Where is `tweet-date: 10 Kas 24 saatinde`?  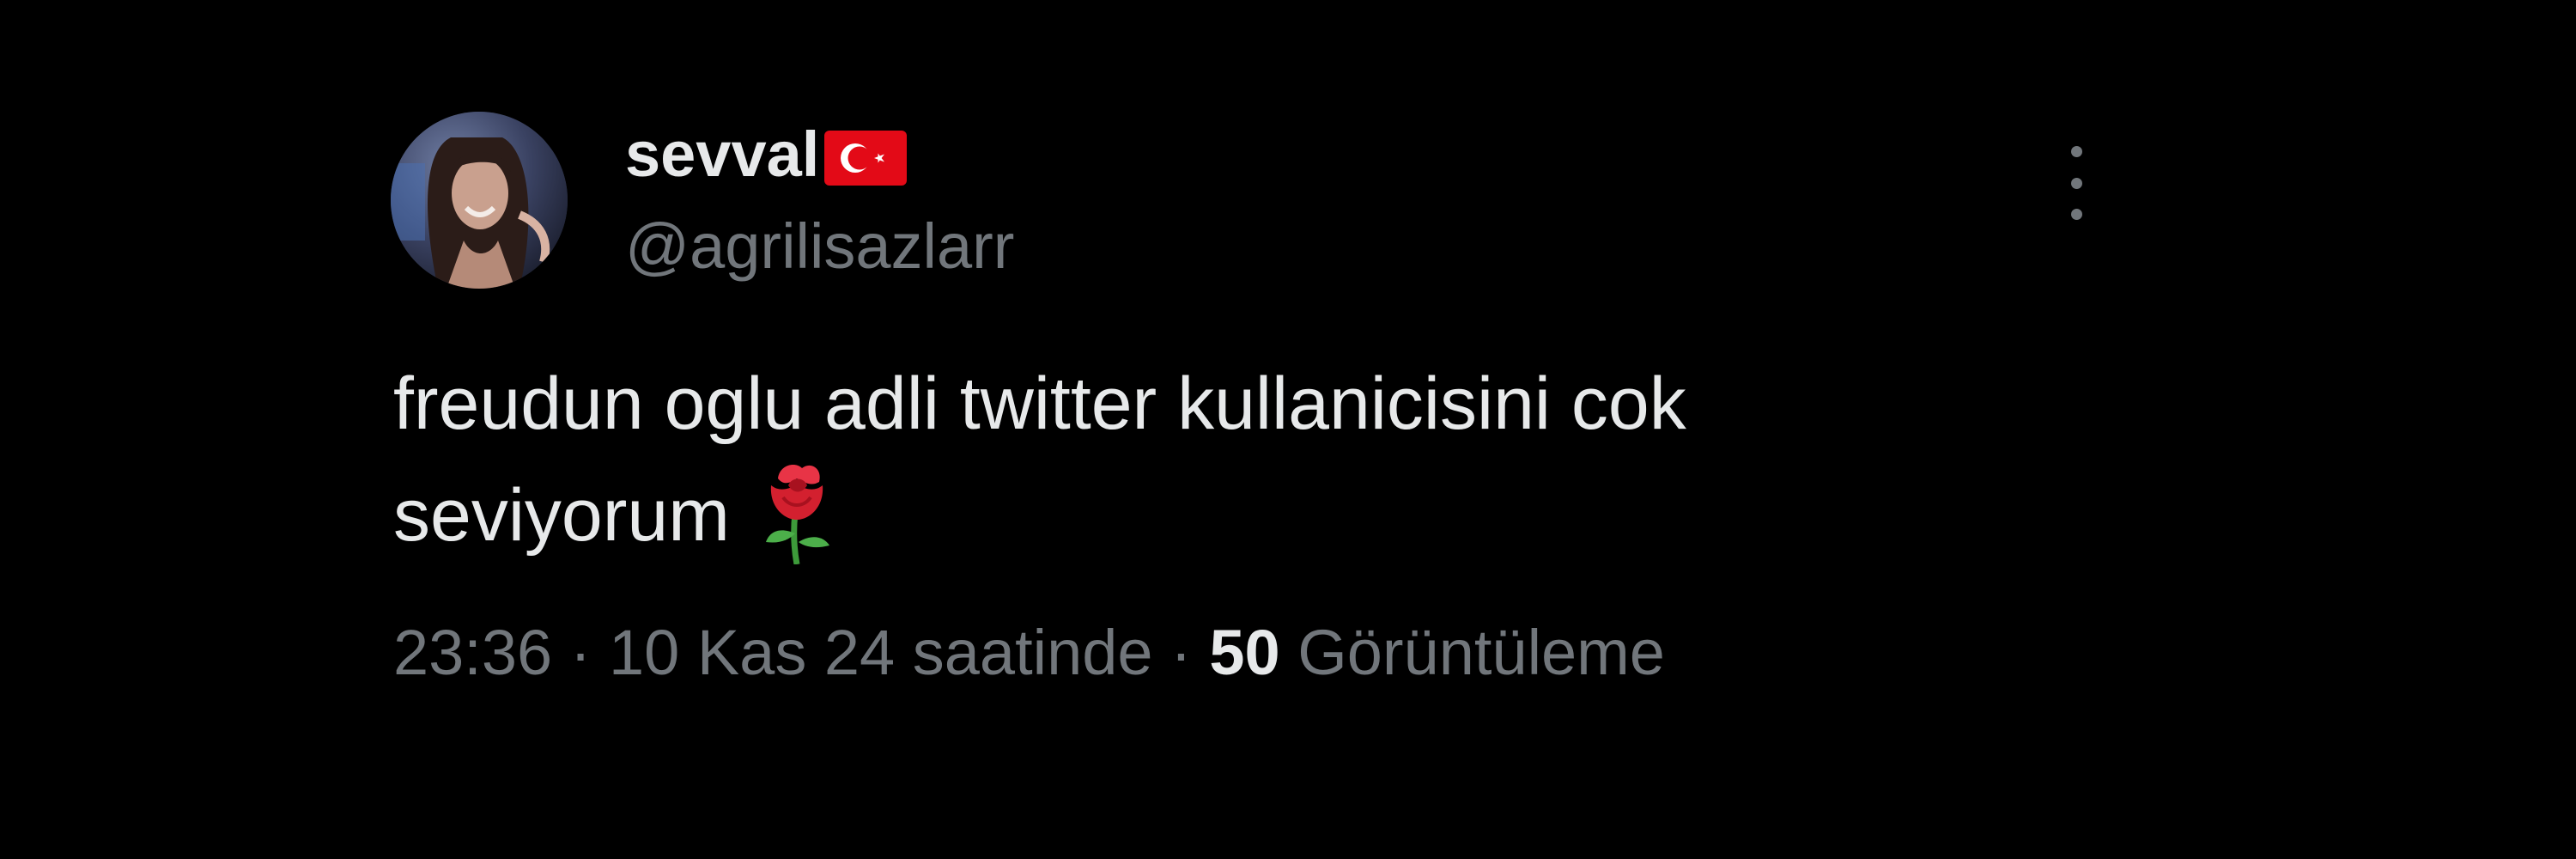
tweet-date: 10 Kas 24 saatinde is located at coordinates (881, 653).